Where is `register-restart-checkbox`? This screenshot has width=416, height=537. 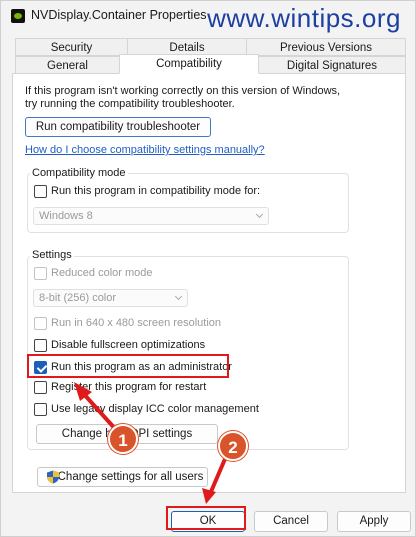 register-restart-checkbox is located at coordinates (40, 387).